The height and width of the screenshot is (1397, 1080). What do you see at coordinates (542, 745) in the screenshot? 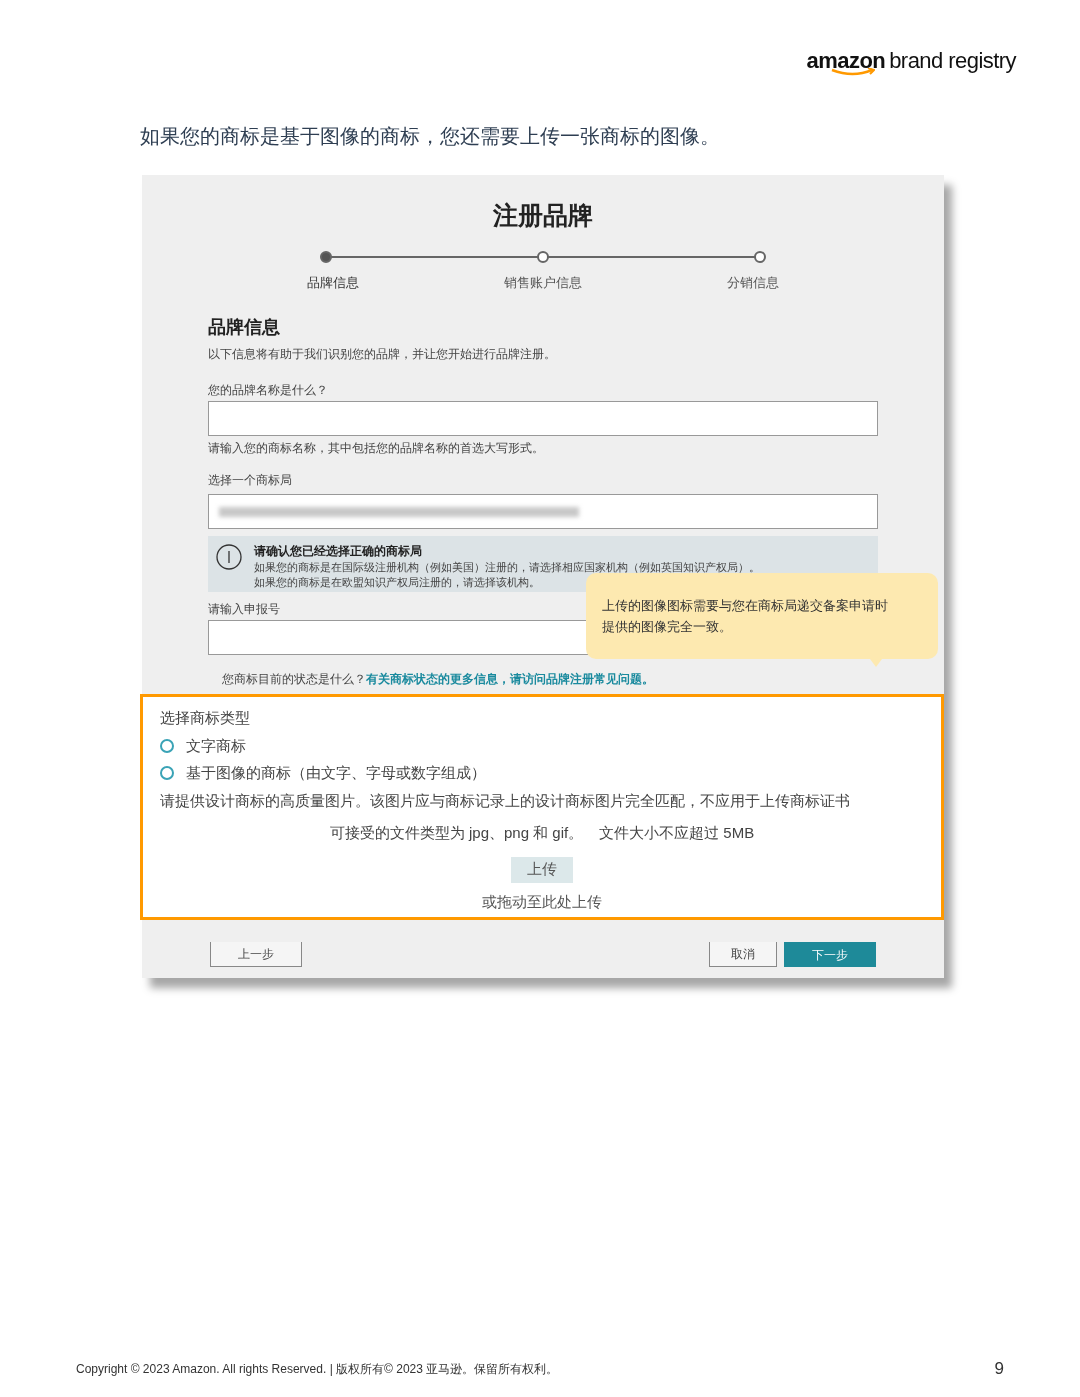
I see `radio-option: 文字商标` at bounding box center [542, 745].